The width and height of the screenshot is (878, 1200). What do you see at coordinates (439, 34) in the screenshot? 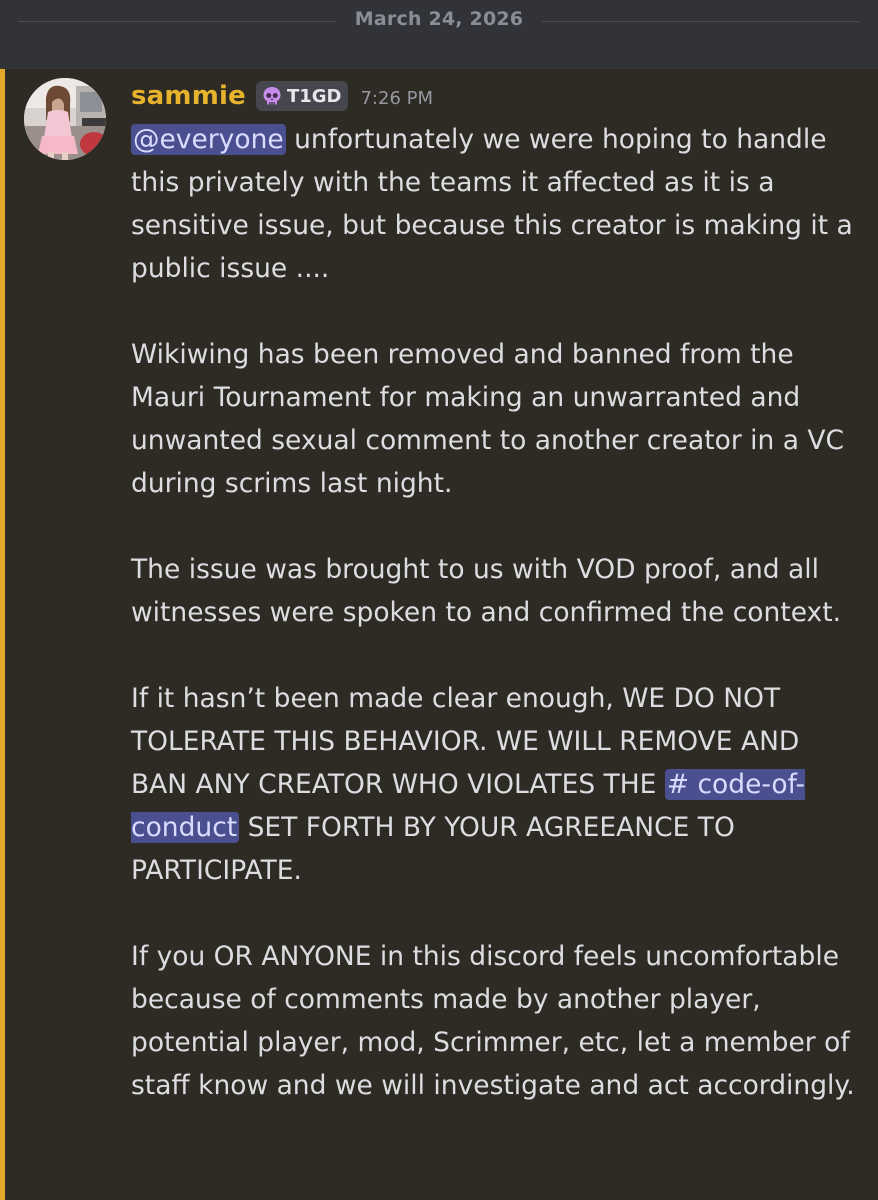
I see `date-divider: March 24, 2026` at bounding box center [439, 34].